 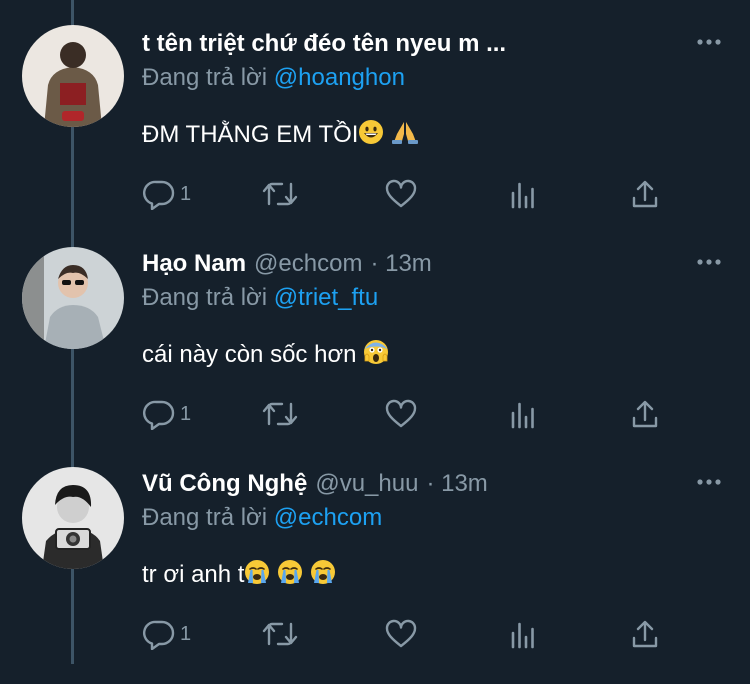 I want to click on tweet-header: Hạo Nam @echcom · 13m, so click(x=436, y=264).